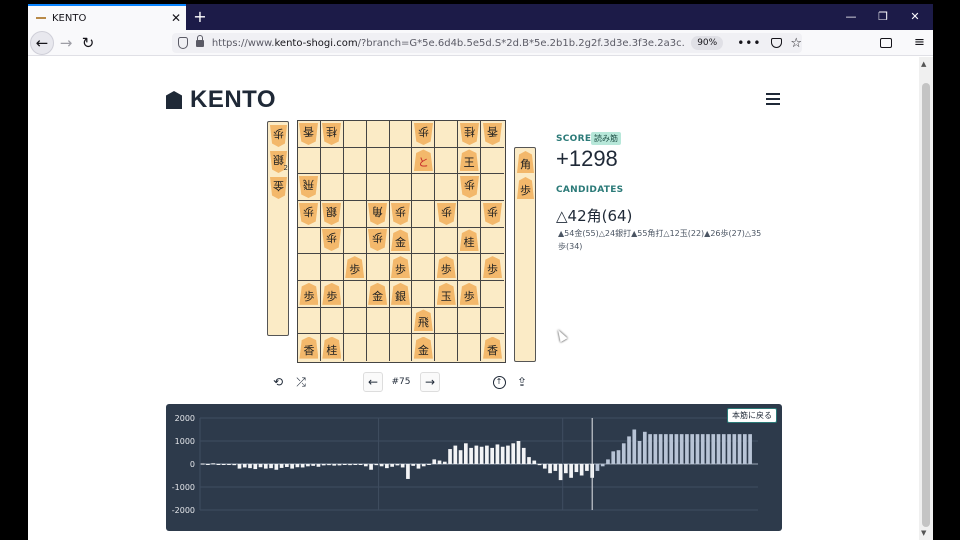 The height and width of the screenshot is (540, 960). What do you see at coordinates (773, 100) in the screenshot?
I see `hamburger-menu-icon` at bounding box center [773, 100].